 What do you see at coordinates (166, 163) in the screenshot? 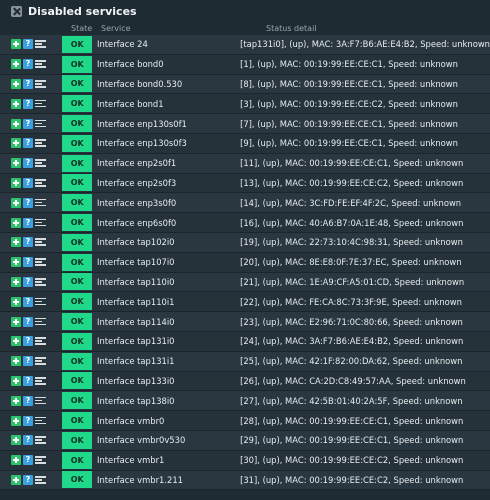
I see `service-name: Interface enp2s0f1` at bounding box center [166, 163].